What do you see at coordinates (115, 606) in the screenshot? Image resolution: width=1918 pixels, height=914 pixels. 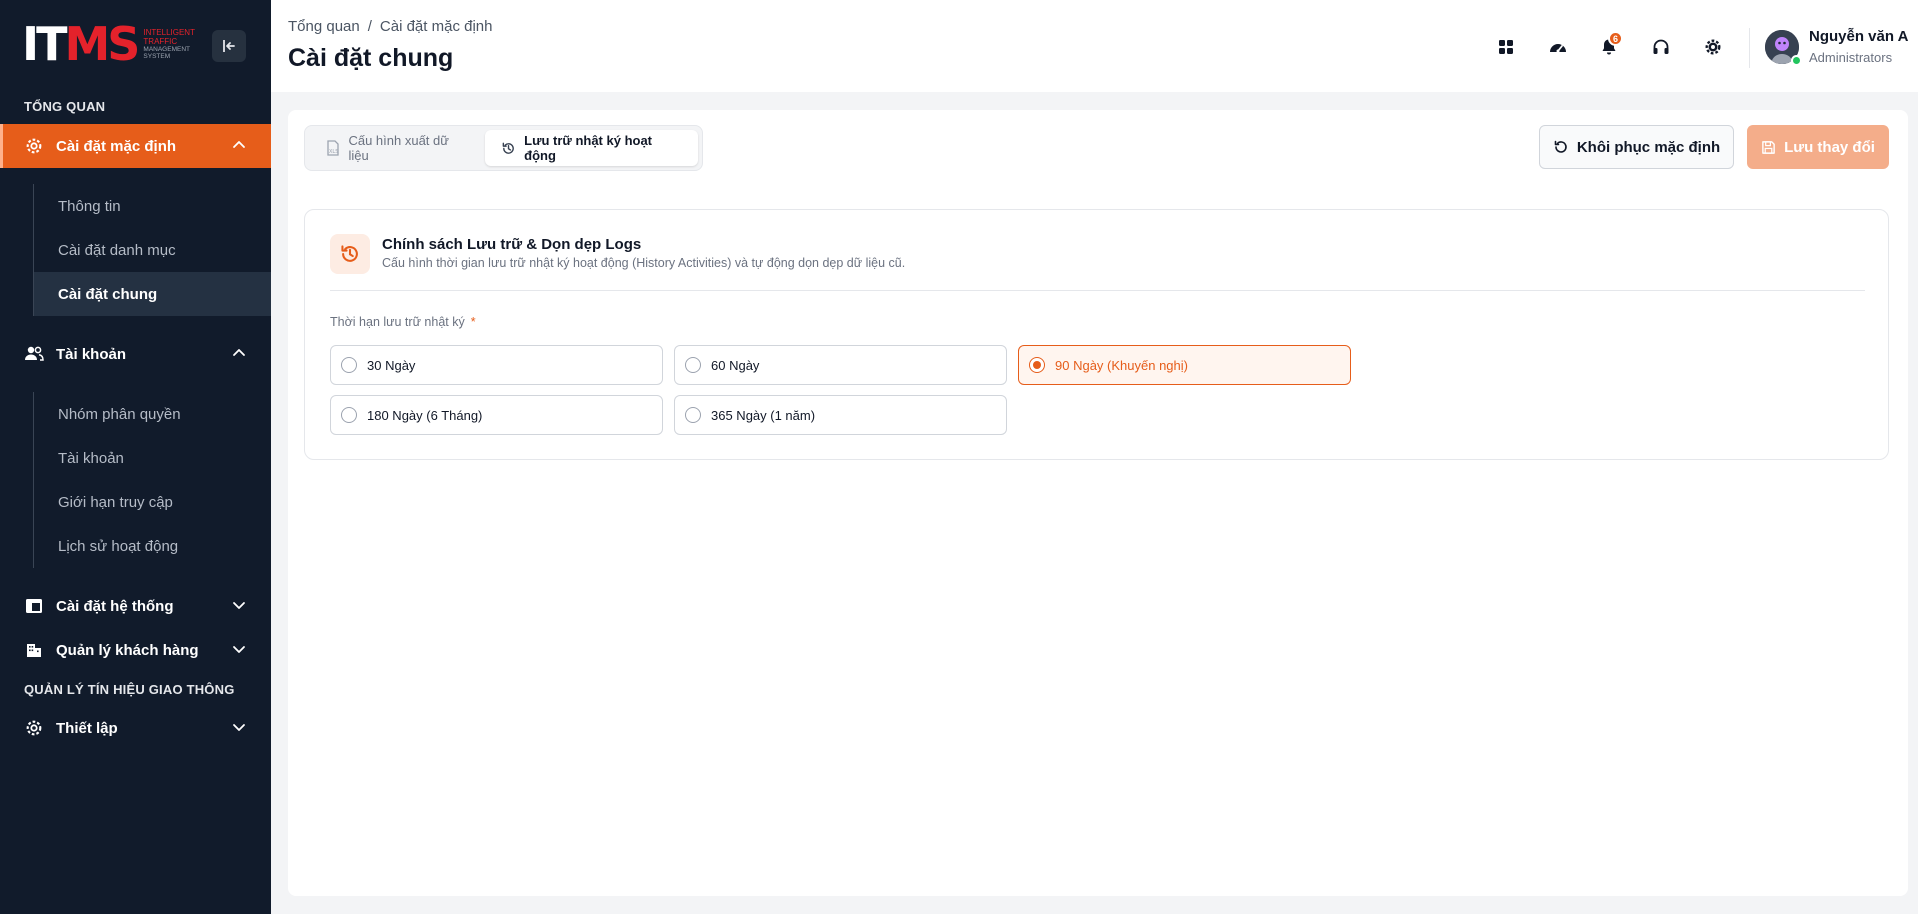 I see `nav-system-settings-label: Cài đặt hệ thống` at bounding box center [115, 606].